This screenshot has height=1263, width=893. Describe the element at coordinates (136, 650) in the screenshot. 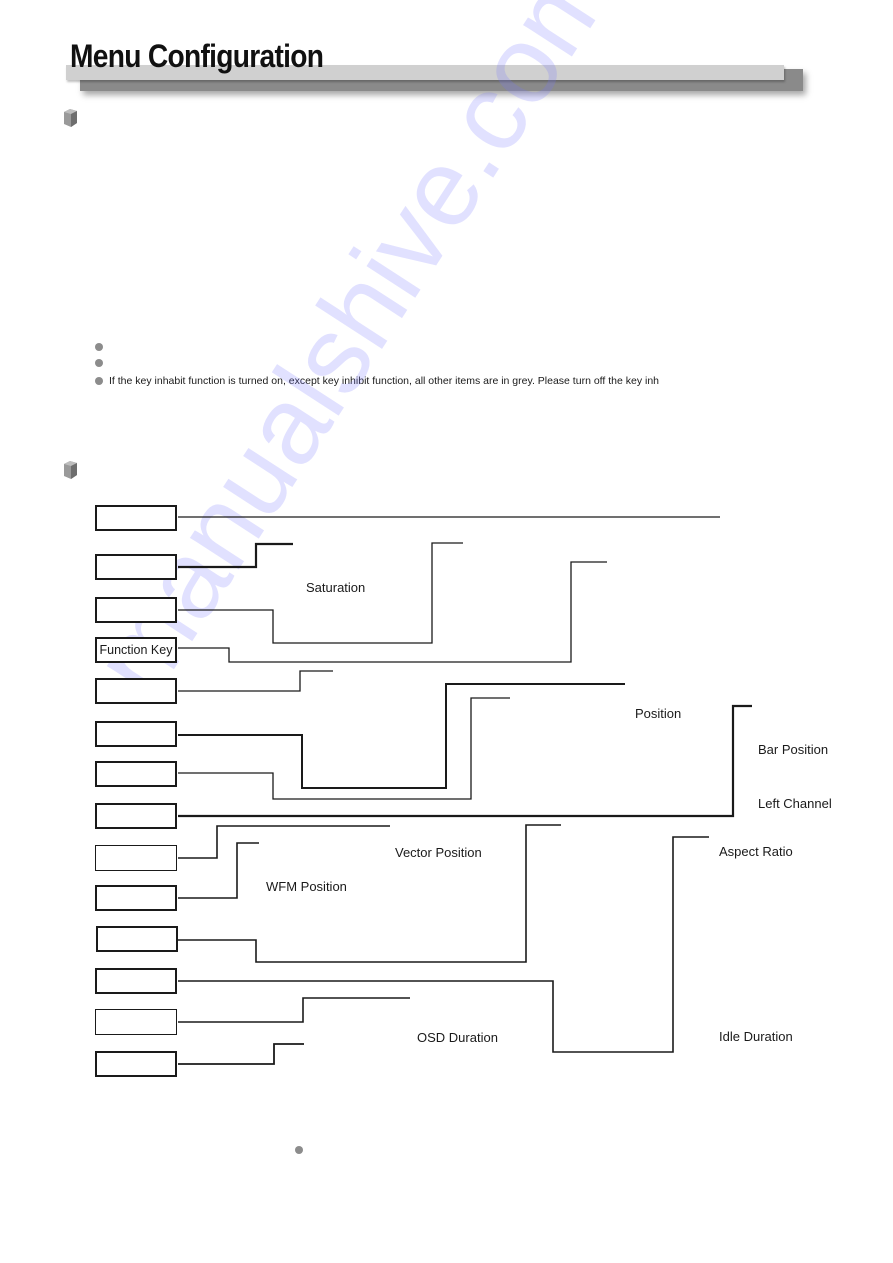

I see `menu-box-function-key: Function Key` at that location.